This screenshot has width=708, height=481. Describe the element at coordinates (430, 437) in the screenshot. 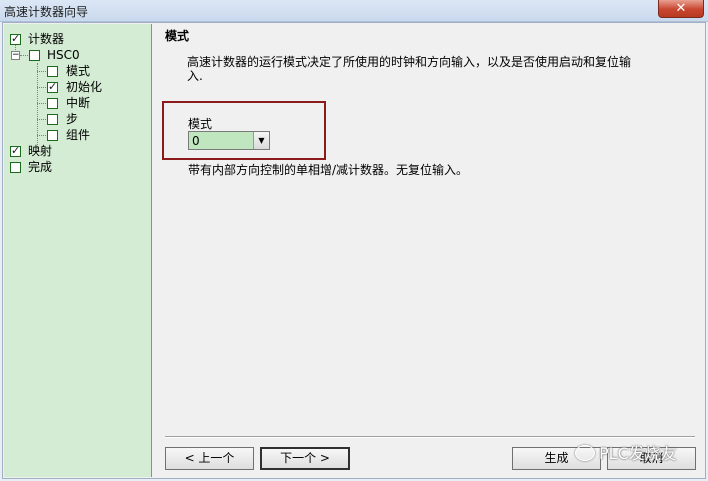

I see `divider` at that location.